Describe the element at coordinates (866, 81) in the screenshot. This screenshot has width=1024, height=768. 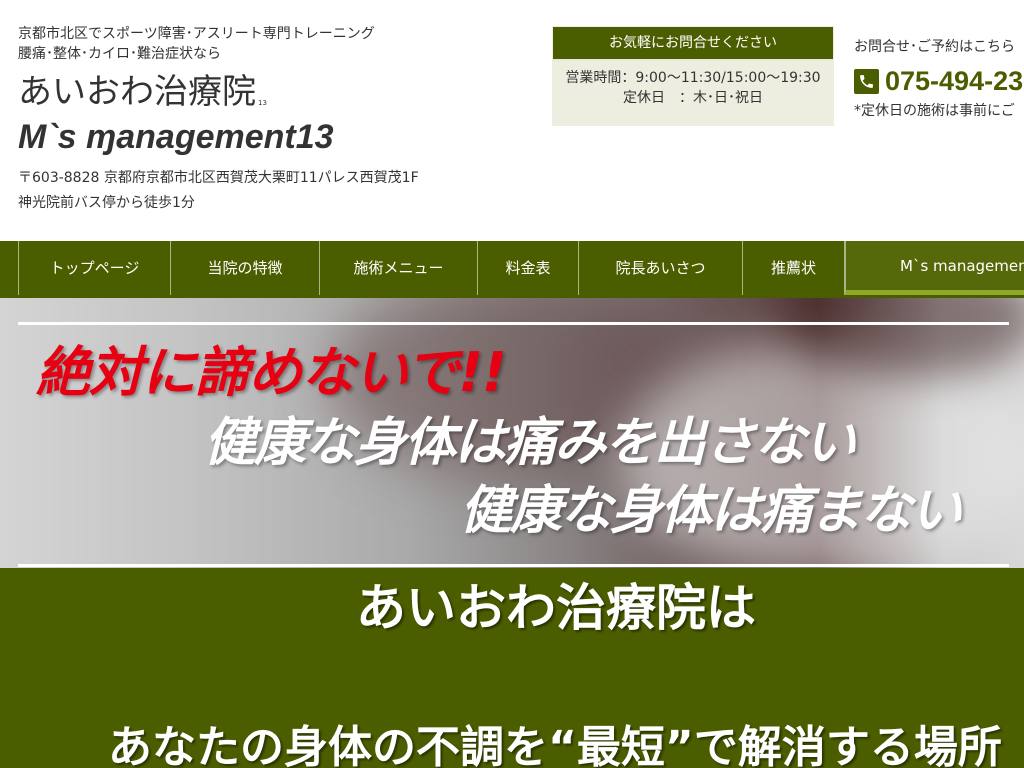
I see `phone-icon` at that location.